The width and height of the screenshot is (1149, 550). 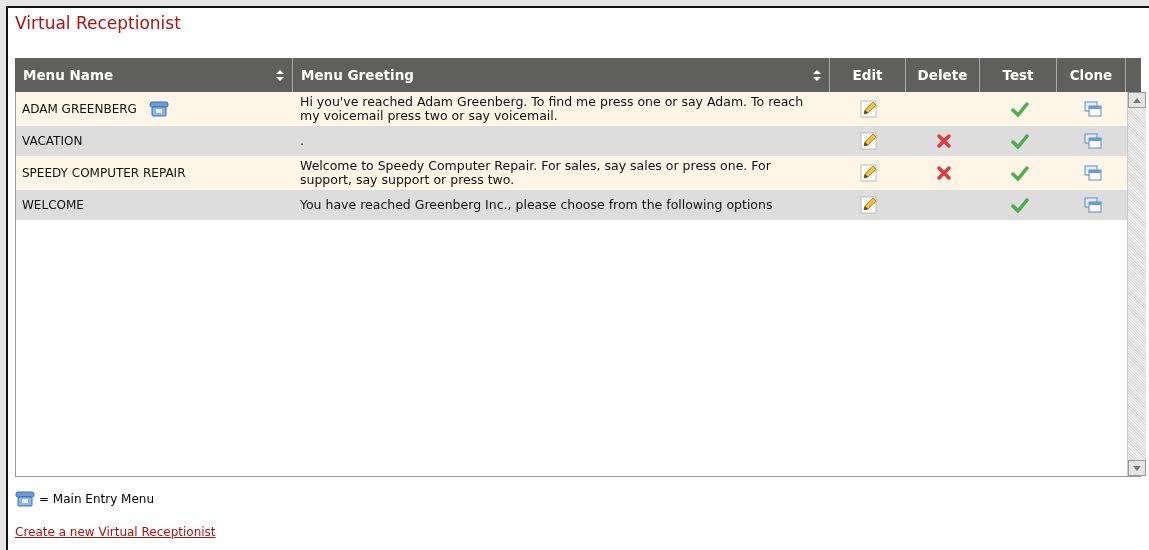 What do you see at coordinates (302, 141) in the screenshot?
I see `menu-greeting: .` at bounding box center [302, 141].